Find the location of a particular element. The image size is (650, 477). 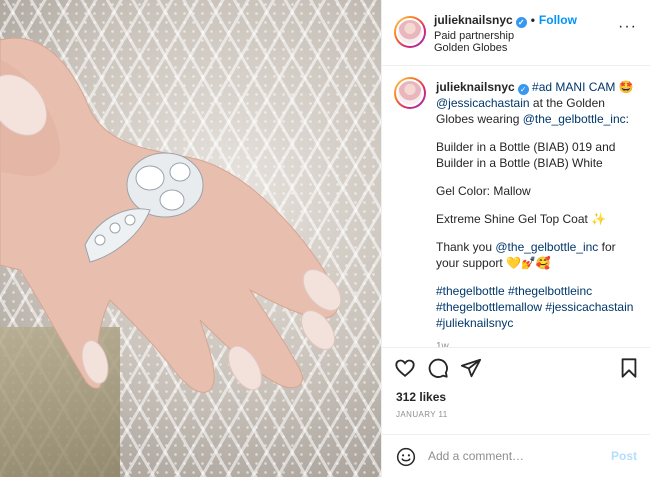

comment-bar: Post is located at coordinates (516, 455).